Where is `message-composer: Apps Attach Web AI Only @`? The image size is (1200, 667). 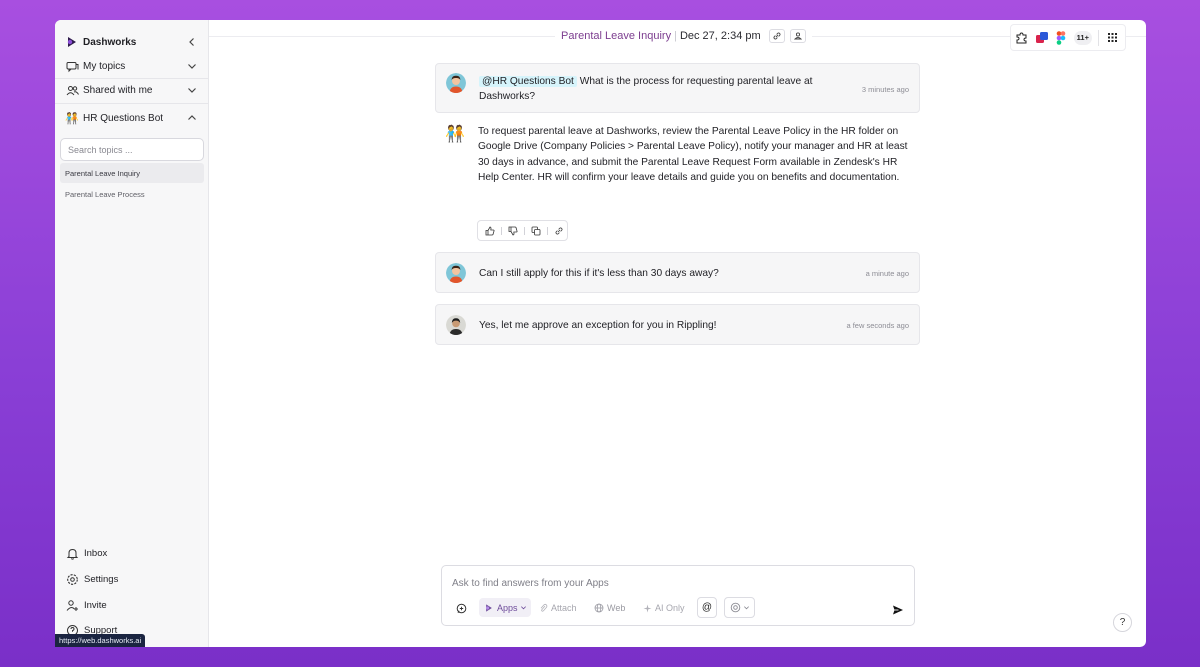
message-composer: Apps Attach Web AI Only @ is located at coordinates (678, 595).